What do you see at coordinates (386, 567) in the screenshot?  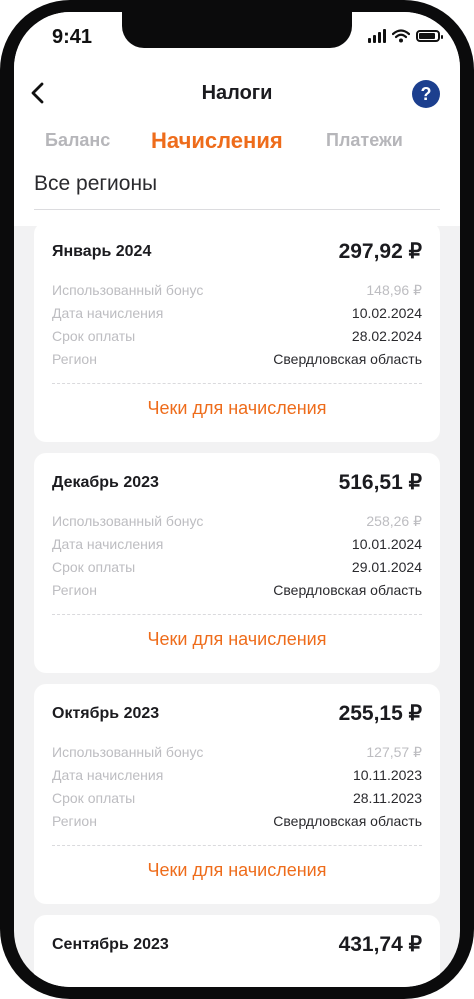 I see `row-value: 29.01.2024` at bounding box center [386, 567].